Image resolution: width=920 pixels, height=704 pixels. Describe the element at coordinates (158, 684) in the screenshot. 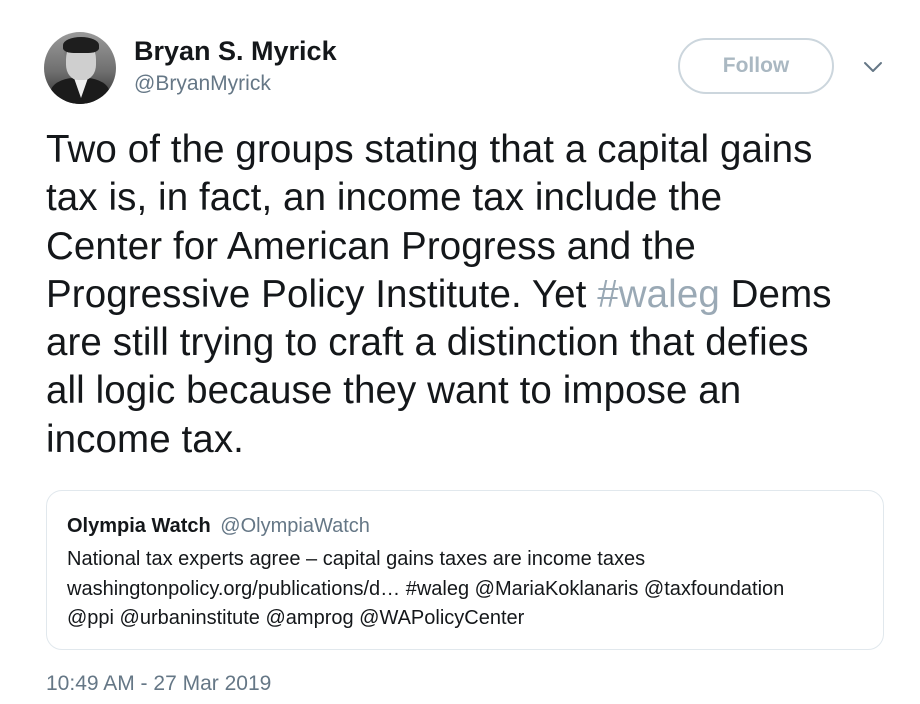

I see `tweet-timestamp: 10:49 AM - 27 Mar 2019` at that location.